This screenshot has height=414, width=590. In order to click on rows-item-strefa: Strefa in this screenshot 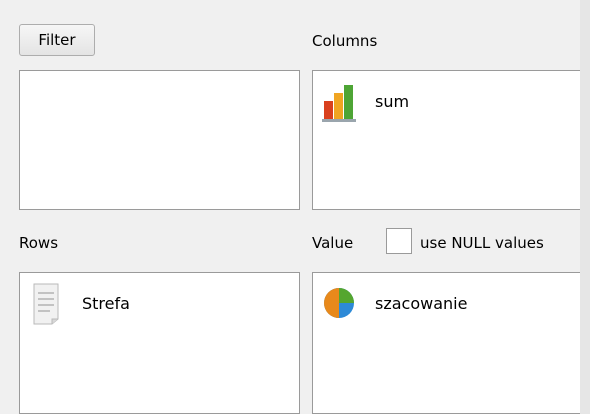, I will do `click(79, 303)`.